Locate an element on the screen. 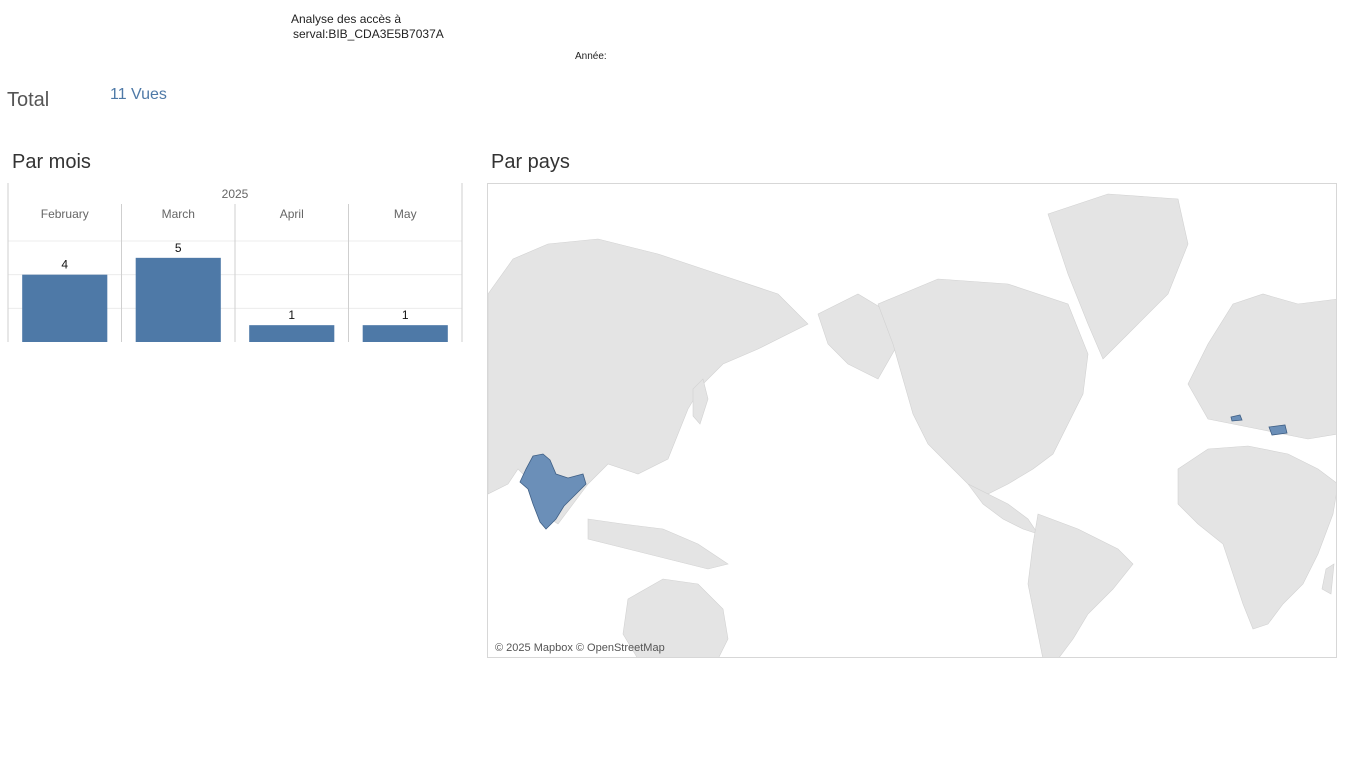 This screenshot has height=768, width=1366. africa-landmass is located at coordinates (1256, 537).